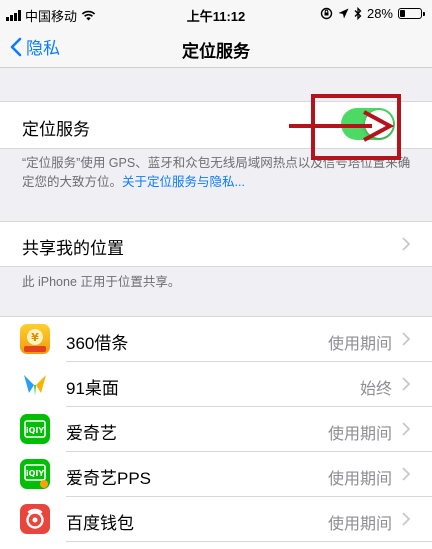 The height and width of the screenshot is (549, 432). Describe the element at coordinates (358, 13) in the screenshot. I see `bluetooth-icon` at that location.